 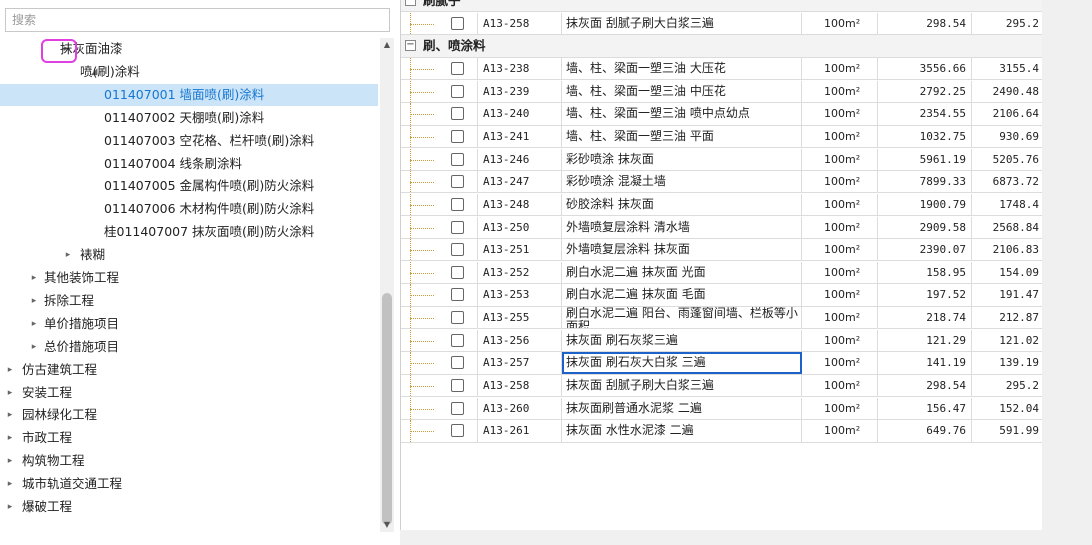 I want to click on tree-node: 011407004 线条刷涂料, so click(x=189, y=164).